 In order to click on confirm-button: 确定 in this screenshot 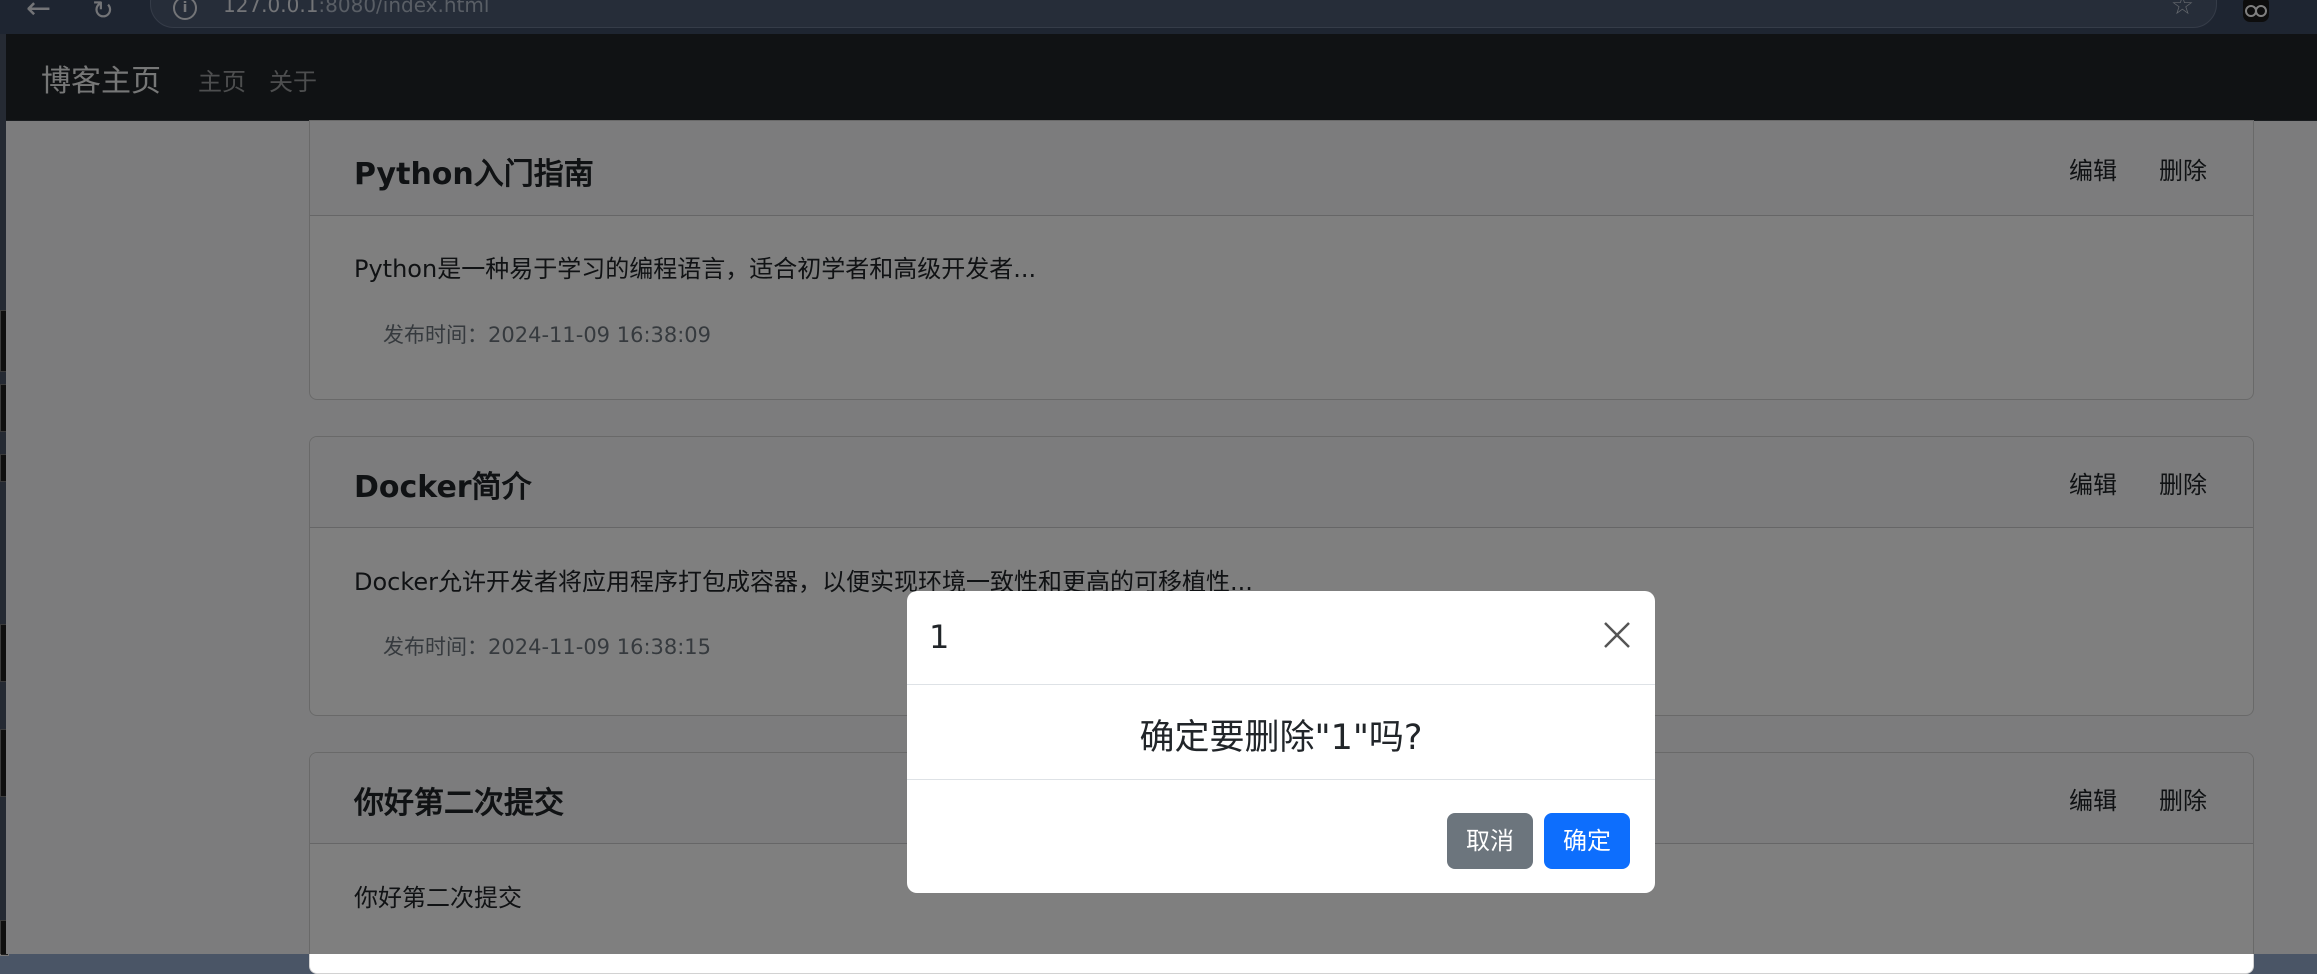, I will do `click(1587, 841)`.